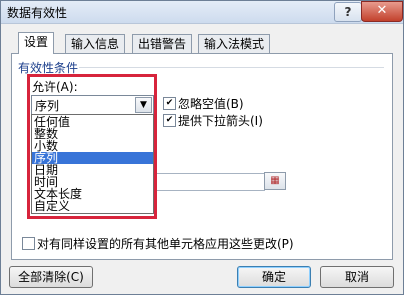 The width and height of the screenshot is (404, 295). Describe the element at coordinates (274, 277) in the screenshot. I see `ok-button: 确定` at that location.